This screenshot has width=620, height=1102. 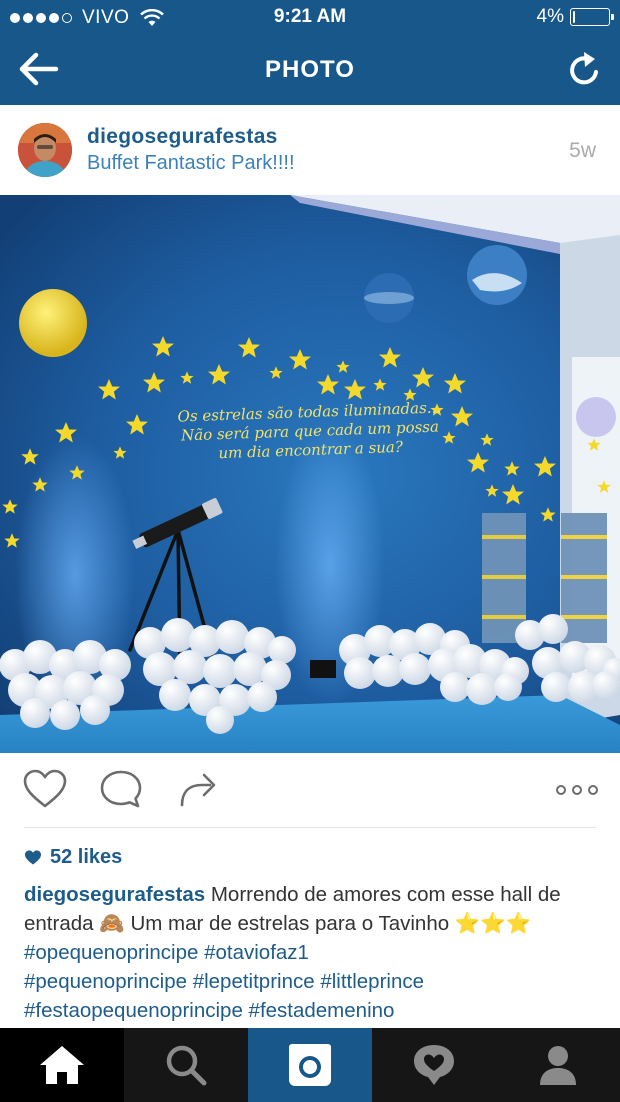 I want to click on emoji: 🙈, so click(x=112, y=923).